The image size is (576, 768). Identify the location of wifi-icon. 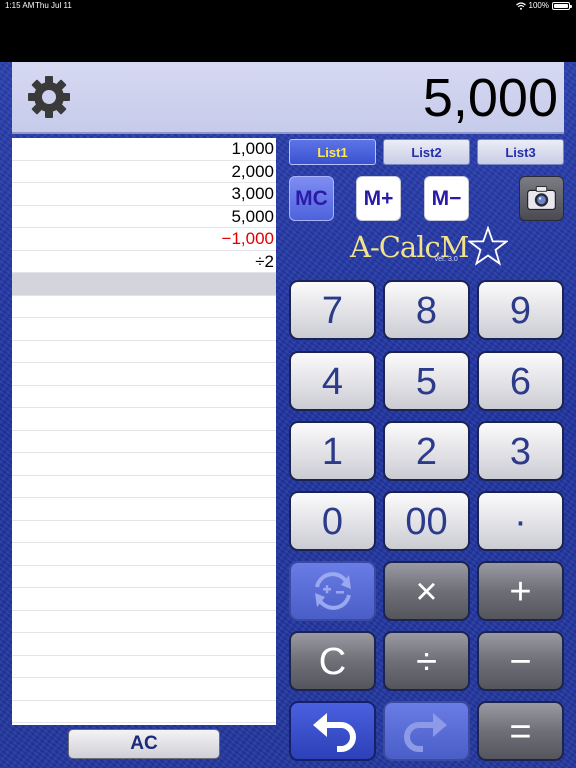
(520, 6).